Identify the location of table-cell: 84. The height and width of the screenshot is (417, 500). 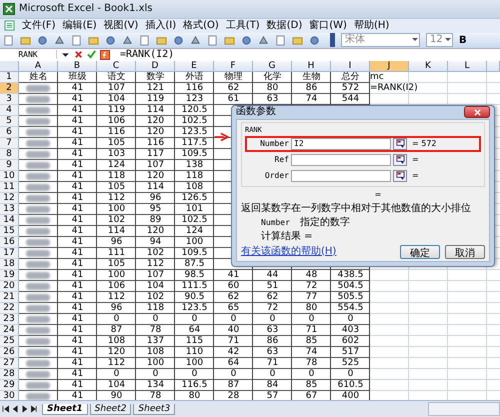
(272, 385).